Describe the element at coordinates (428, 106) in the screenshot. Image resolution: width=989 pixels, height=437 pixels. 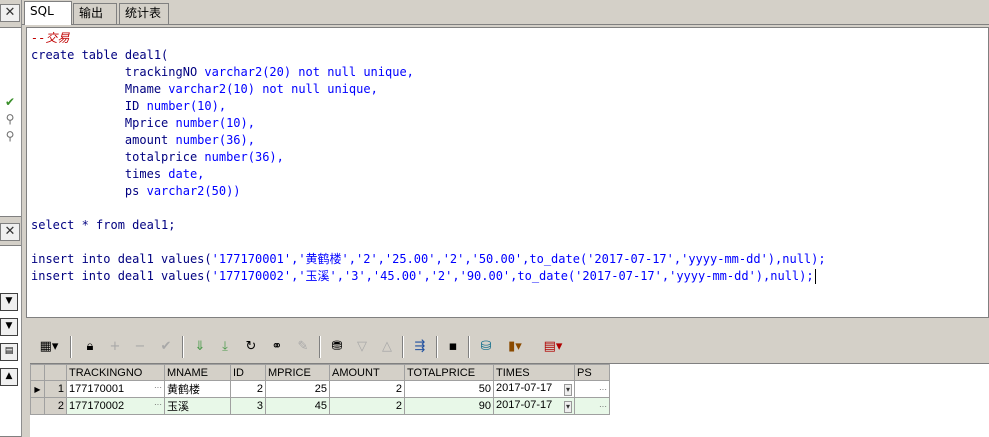
I see `code-line: ID number(10),` at that location.